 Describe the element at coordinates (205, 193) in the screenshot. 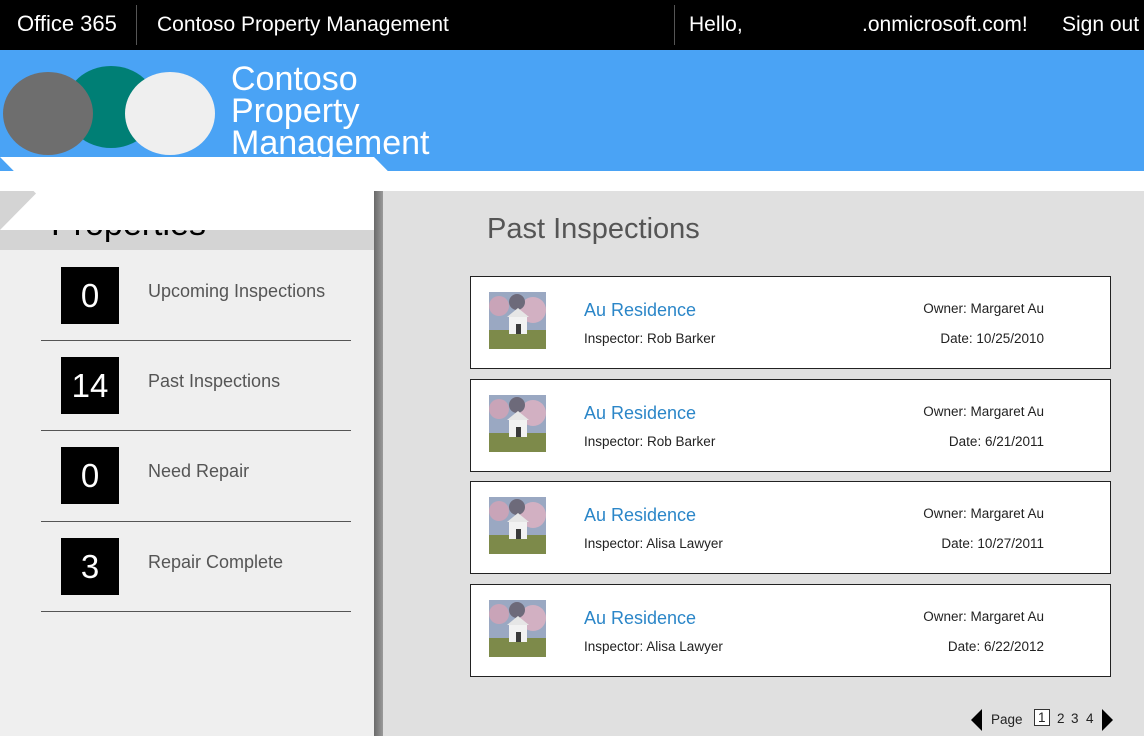

I see `active-item-highlight` at that location.